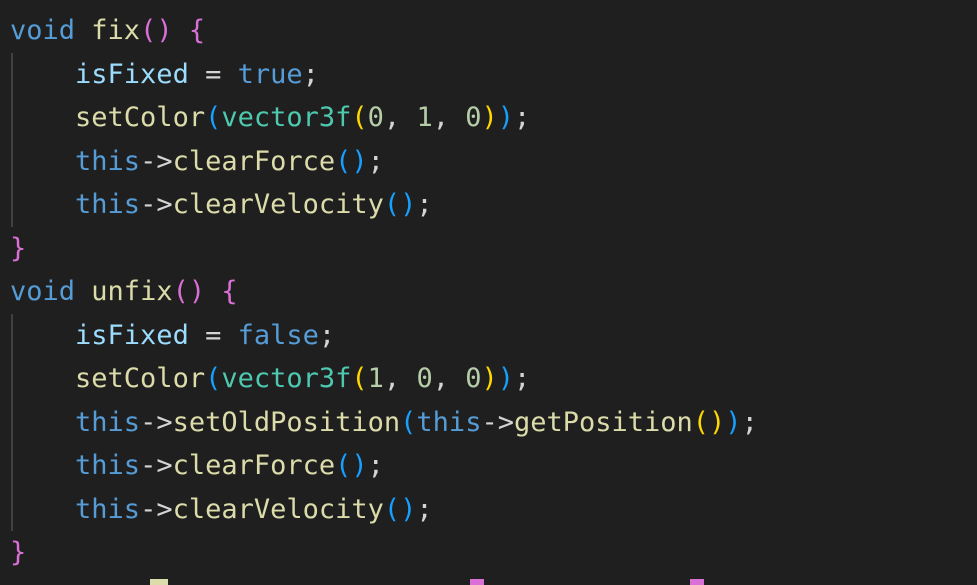 This screenshot has height=585, width=977. What do you see at coordinates (379, 31) in the screenshot?
I see `code-line: void fix() {` at bounding box center [379, 31].